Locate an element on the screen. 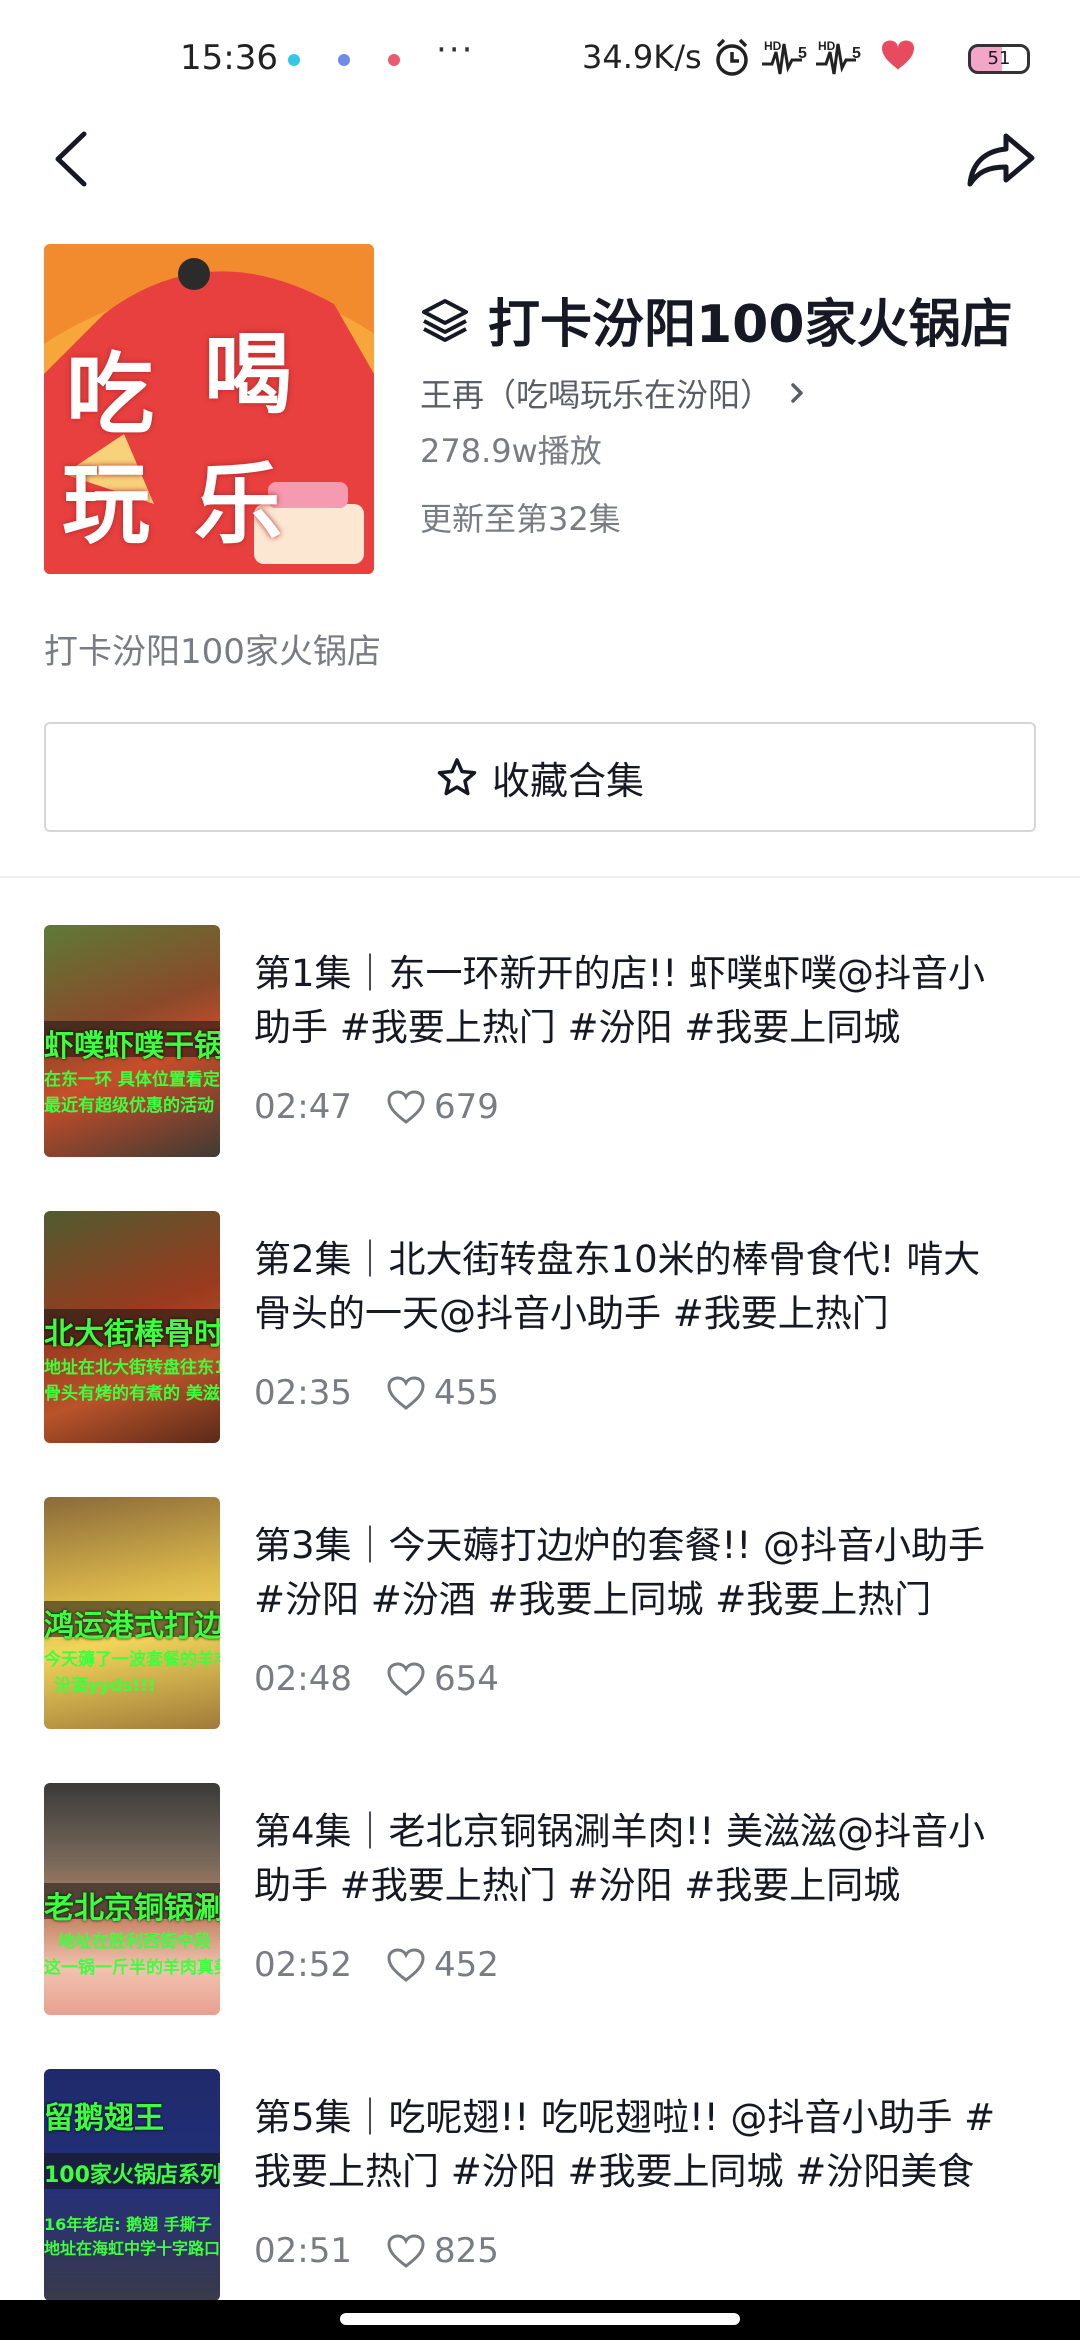 Image resolution: width=1080 pixels, height=2340 pixels. episode-likes: 679 is located at coordinates (442, 1107).